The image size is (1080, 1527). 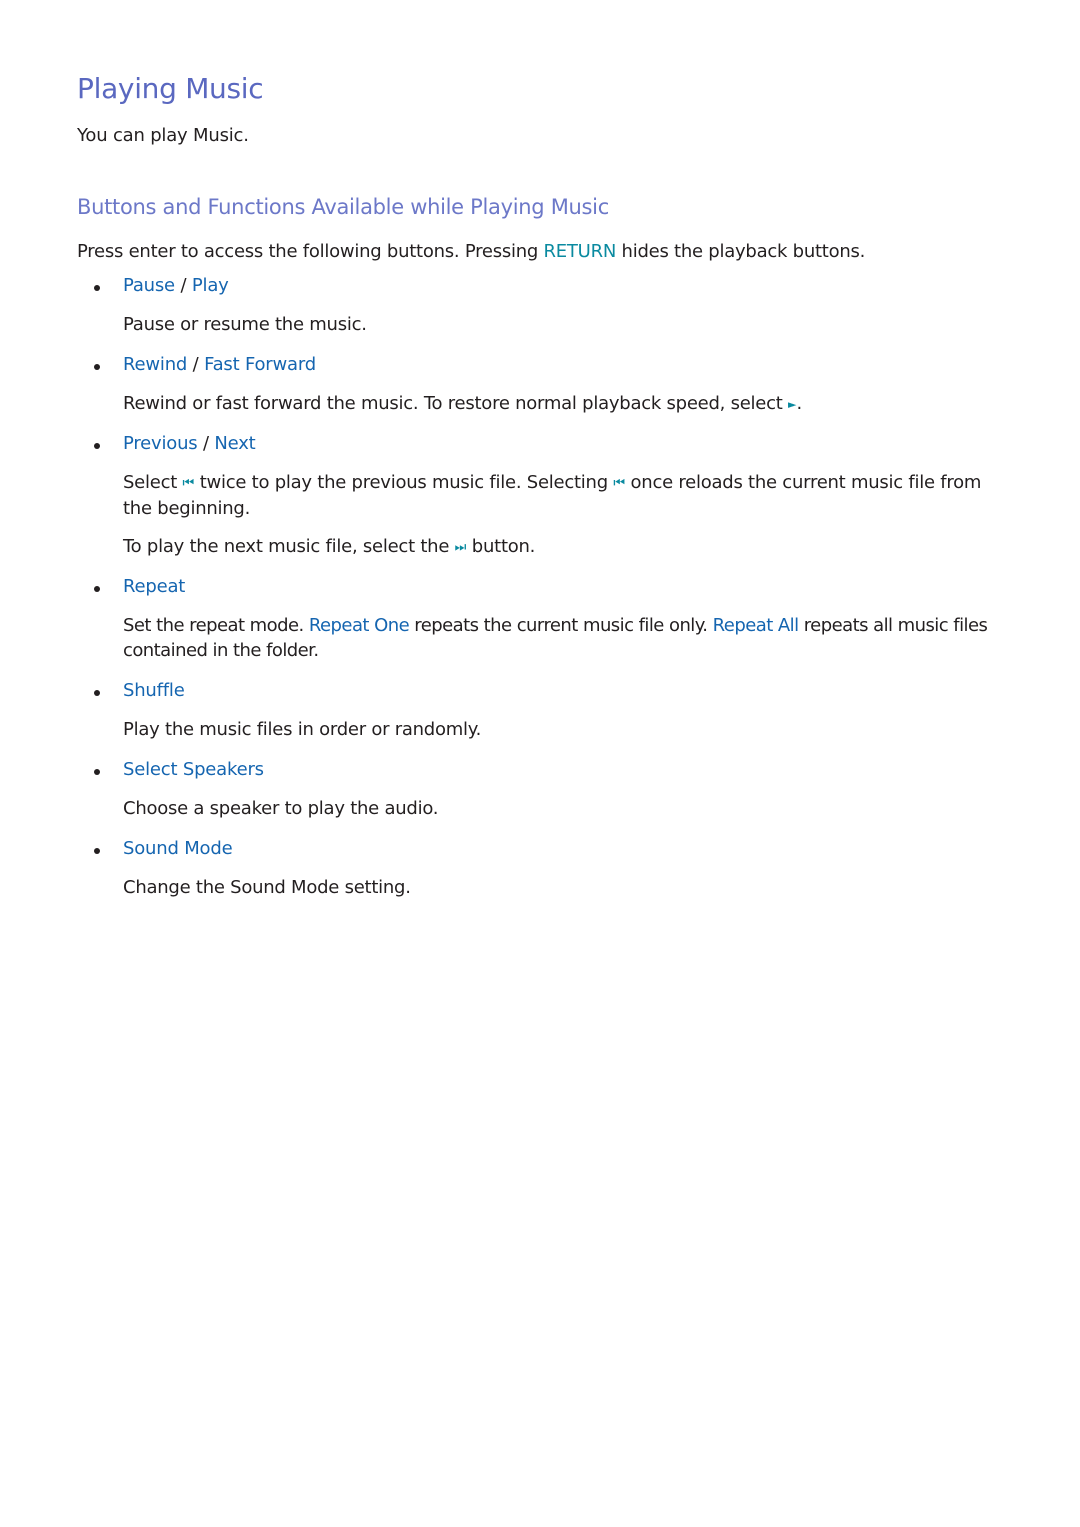 What do you see at coordinates (235, 443) in the screenshot?
I see `next-label: Next` at bounding box center [235, 443].